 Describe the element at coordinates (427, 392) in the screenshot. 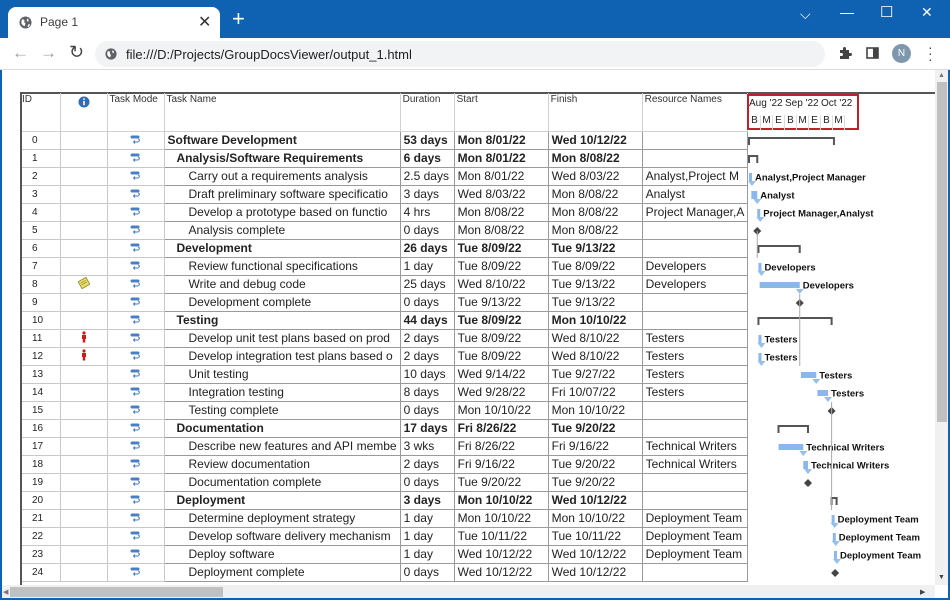

I see `cell-duration: 8 days` at that location.